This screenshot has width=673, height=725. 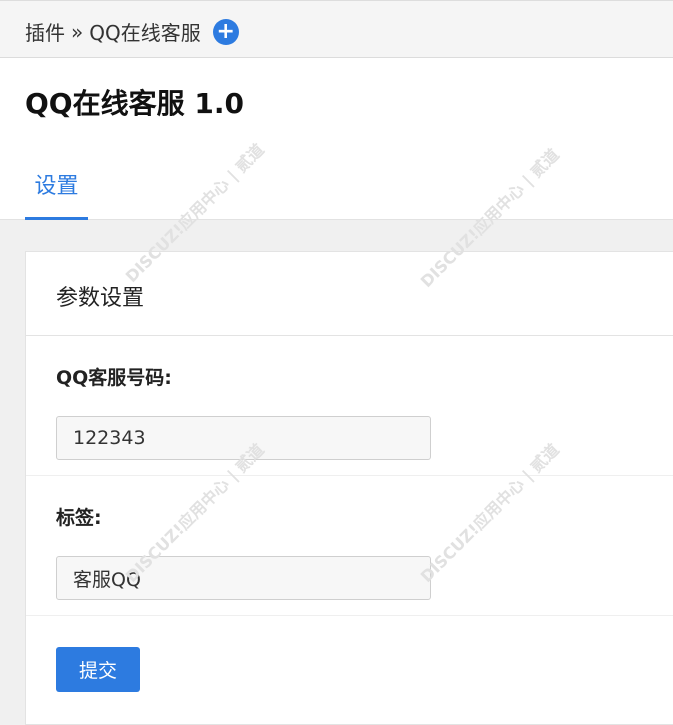 What do you see at coordinates (98, 669) in the screenshot?
I see `submit-button: 提交` at bounding box center [98, 669].